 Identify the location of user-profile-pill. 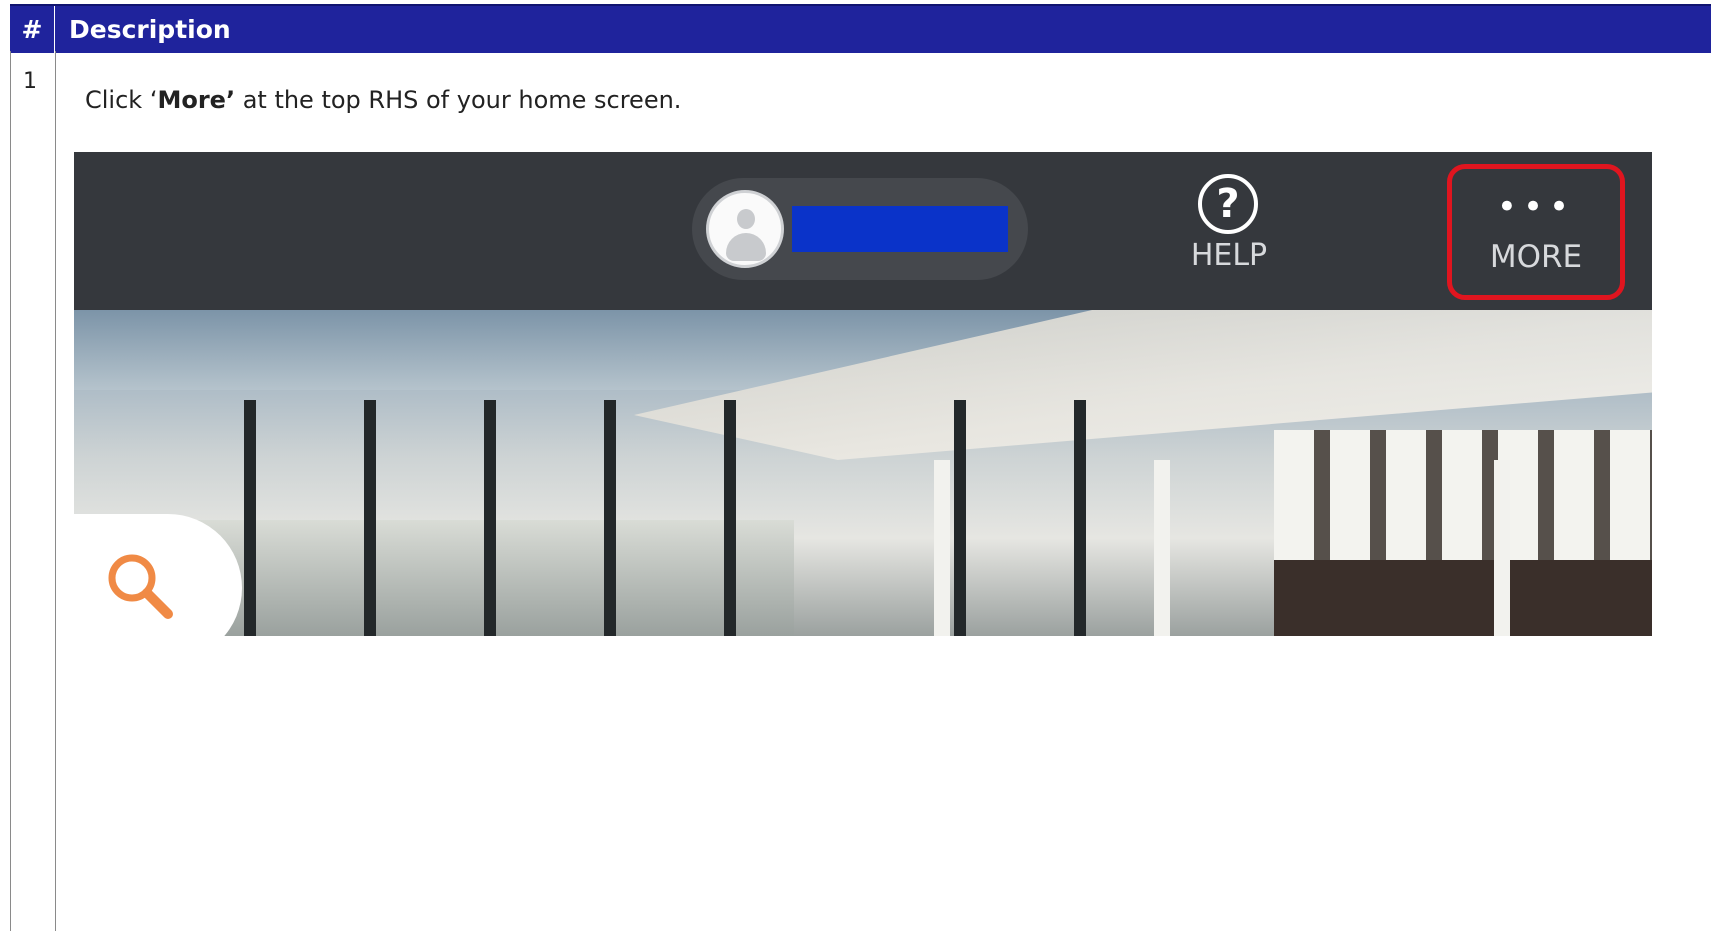
(860, 229).